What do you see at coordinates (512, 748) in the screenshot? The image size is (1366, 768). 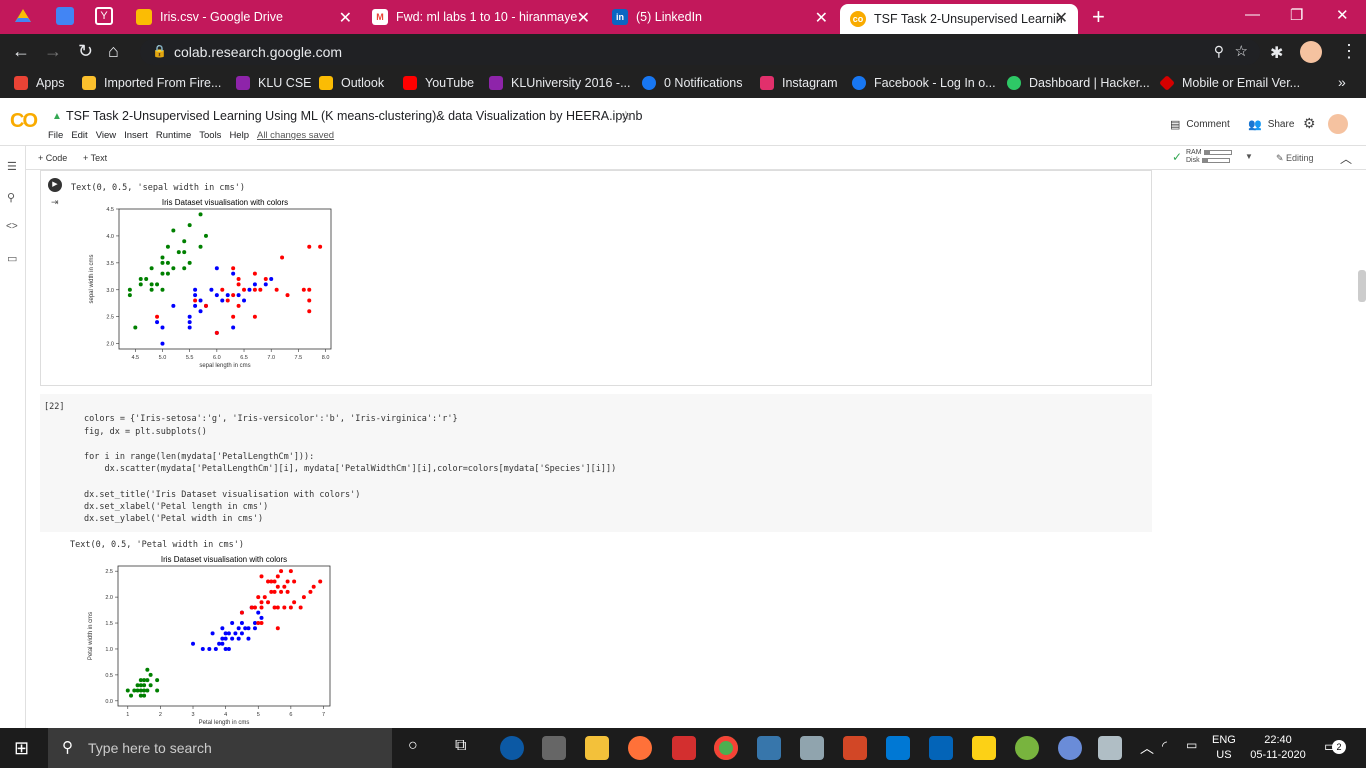 I see `edge-icon` at bounding box center [512, 748].